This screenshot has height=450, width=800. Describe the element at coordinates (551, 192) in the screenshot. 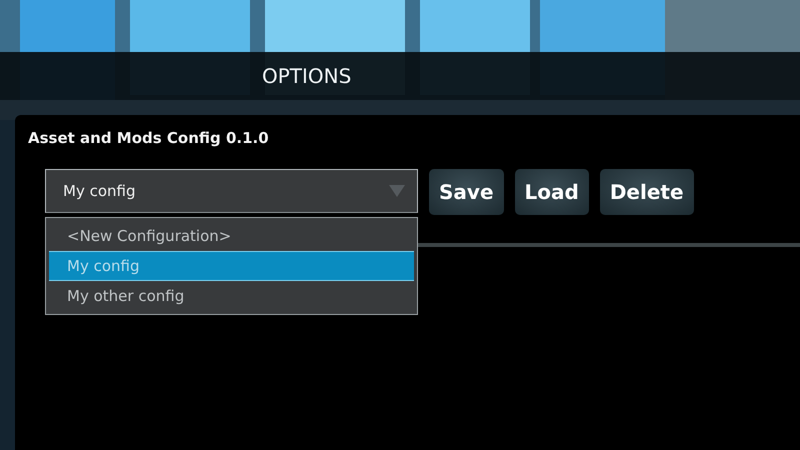

I see `action-button: Load` at that location.